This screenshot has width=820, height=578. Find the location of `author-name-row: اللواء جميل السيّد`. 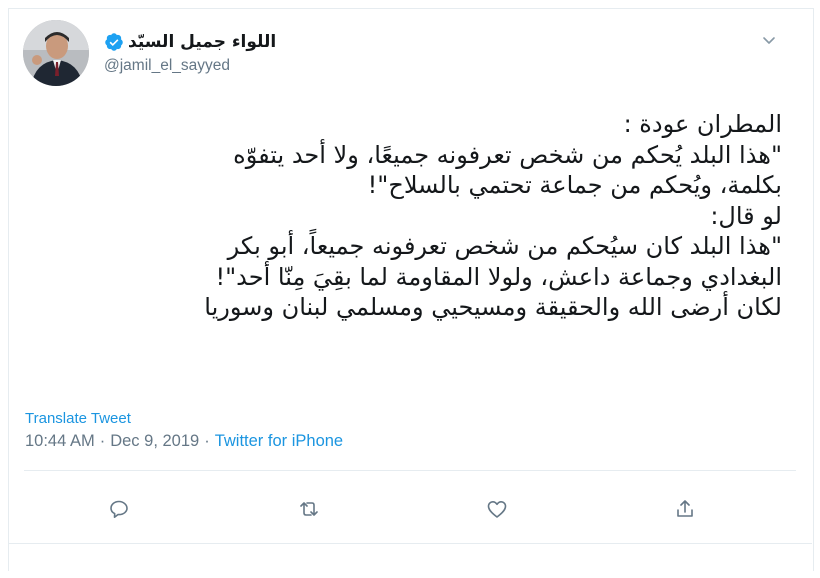

author-name-row: اللواء جميل السيّد is located at coordinates (190, 42).